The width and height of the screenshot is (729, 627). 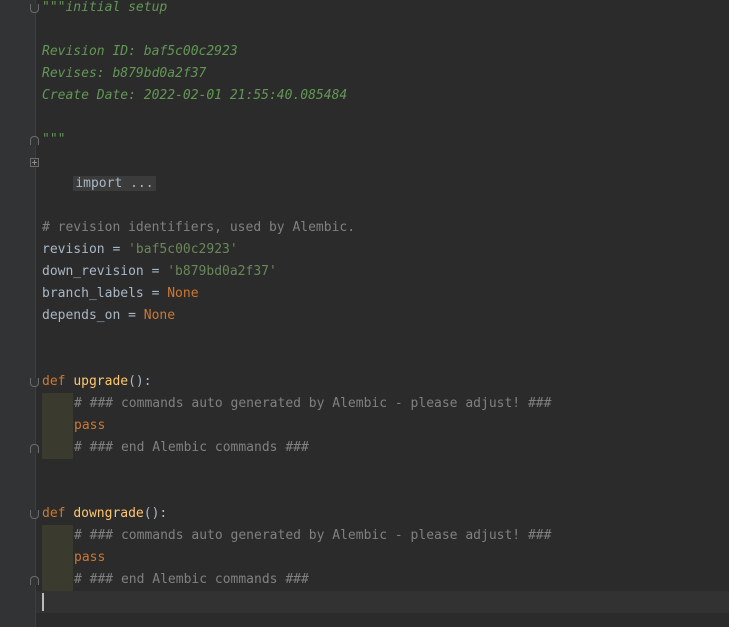 I want to click on down-revision-line: down_revision = 'b879bd0a2f37', so click(x=159, y=272).